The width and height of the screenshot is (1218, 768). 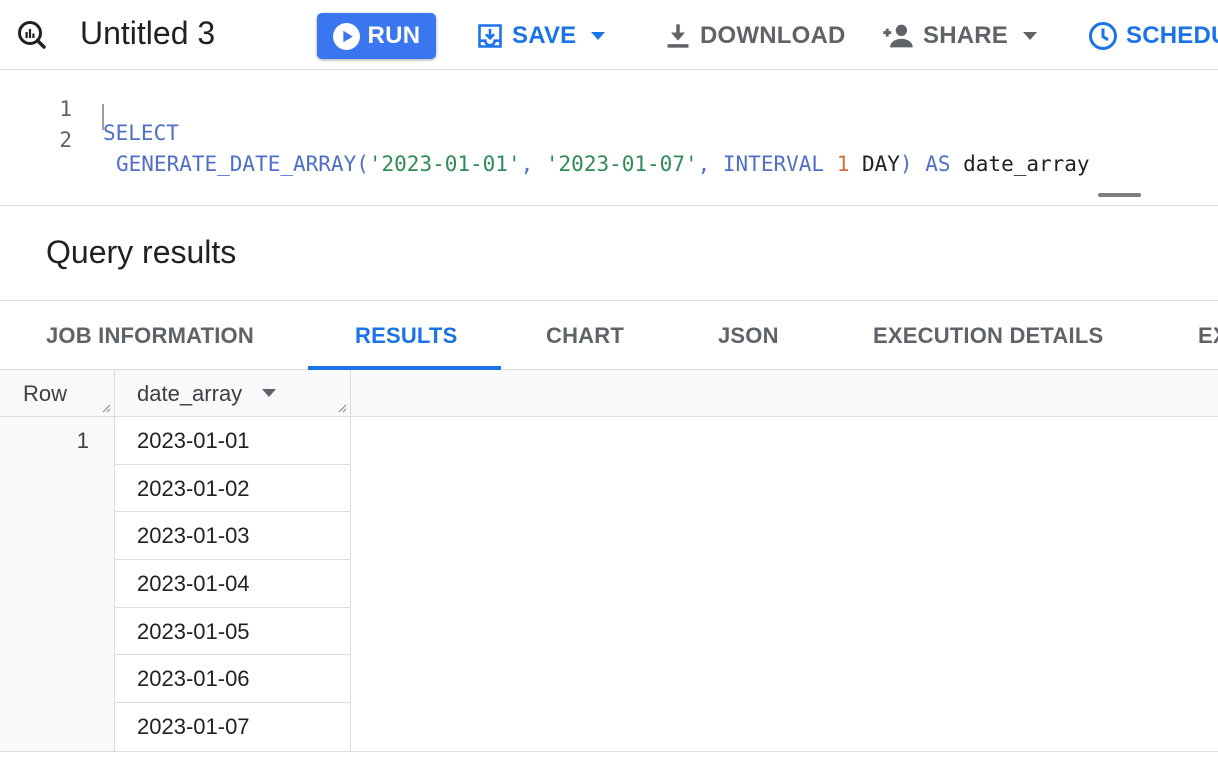 I want to click on column-header-row: Row, so click(x=57, y=393).